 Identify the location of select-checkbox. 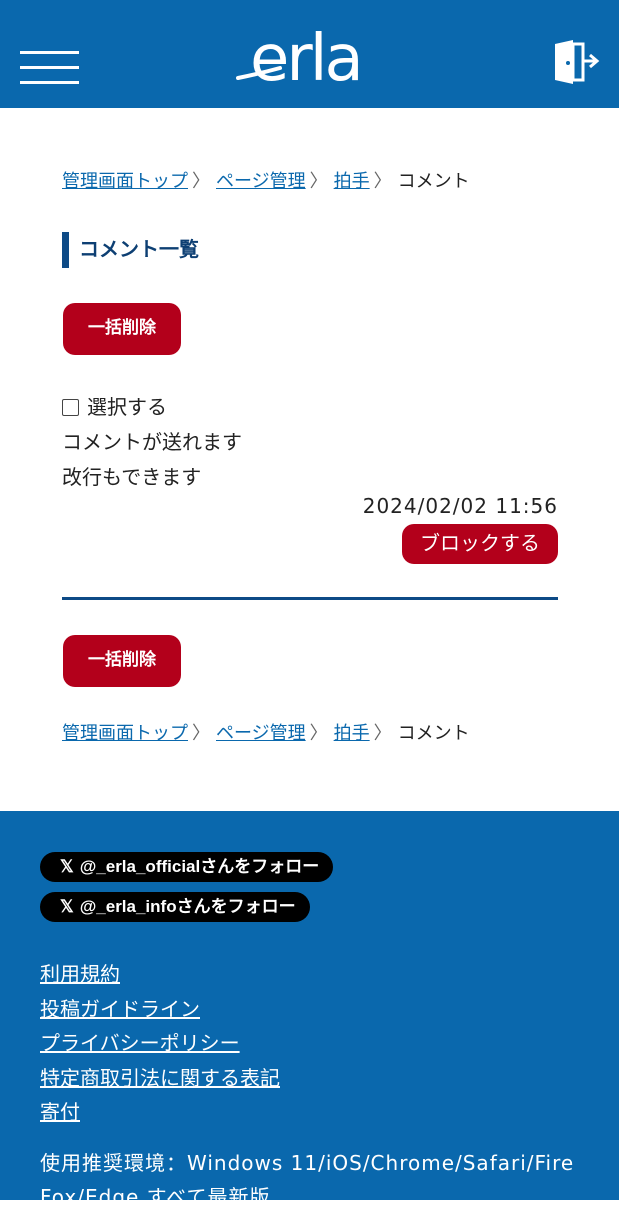
(70, 407).